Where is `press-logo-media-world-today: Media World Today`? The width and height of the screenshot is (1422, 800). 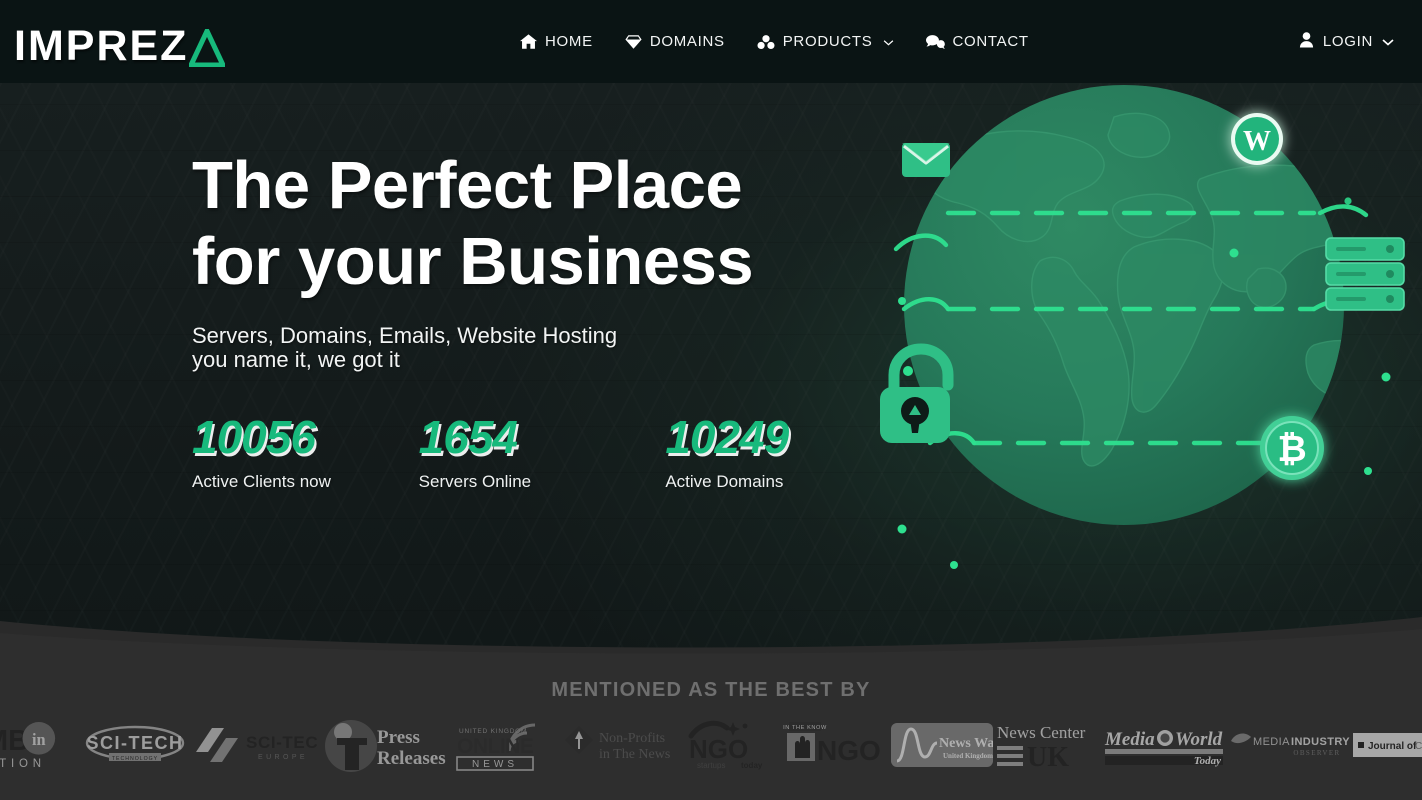
press-logo-media-world-today: Media World Today is located at coordinates (1165, 745).